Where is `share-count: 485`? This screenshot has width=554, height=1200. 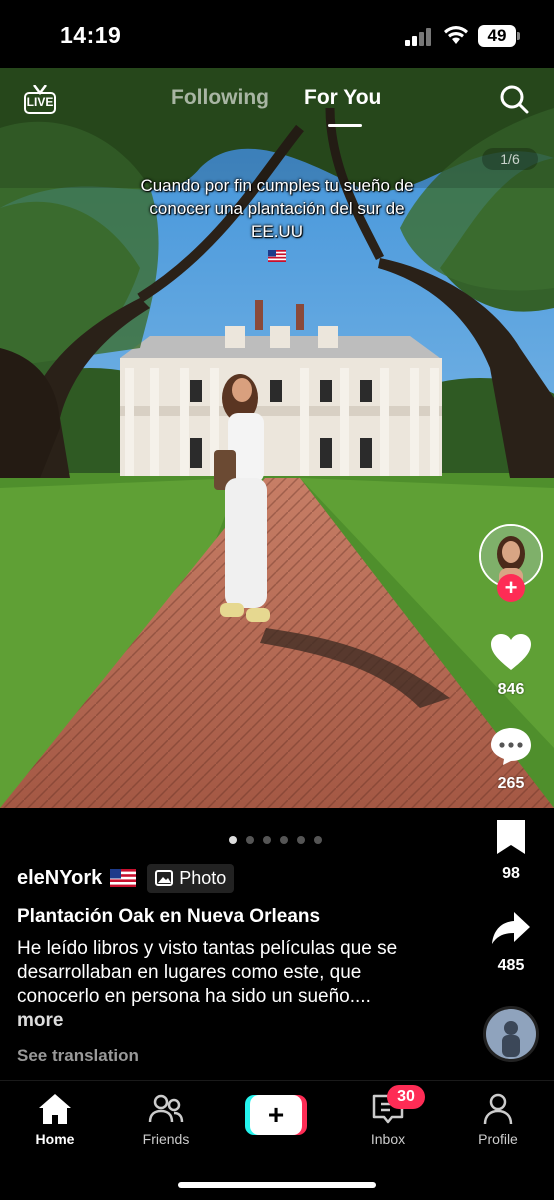 share-count: 485 is located at coordinates (511, 965).